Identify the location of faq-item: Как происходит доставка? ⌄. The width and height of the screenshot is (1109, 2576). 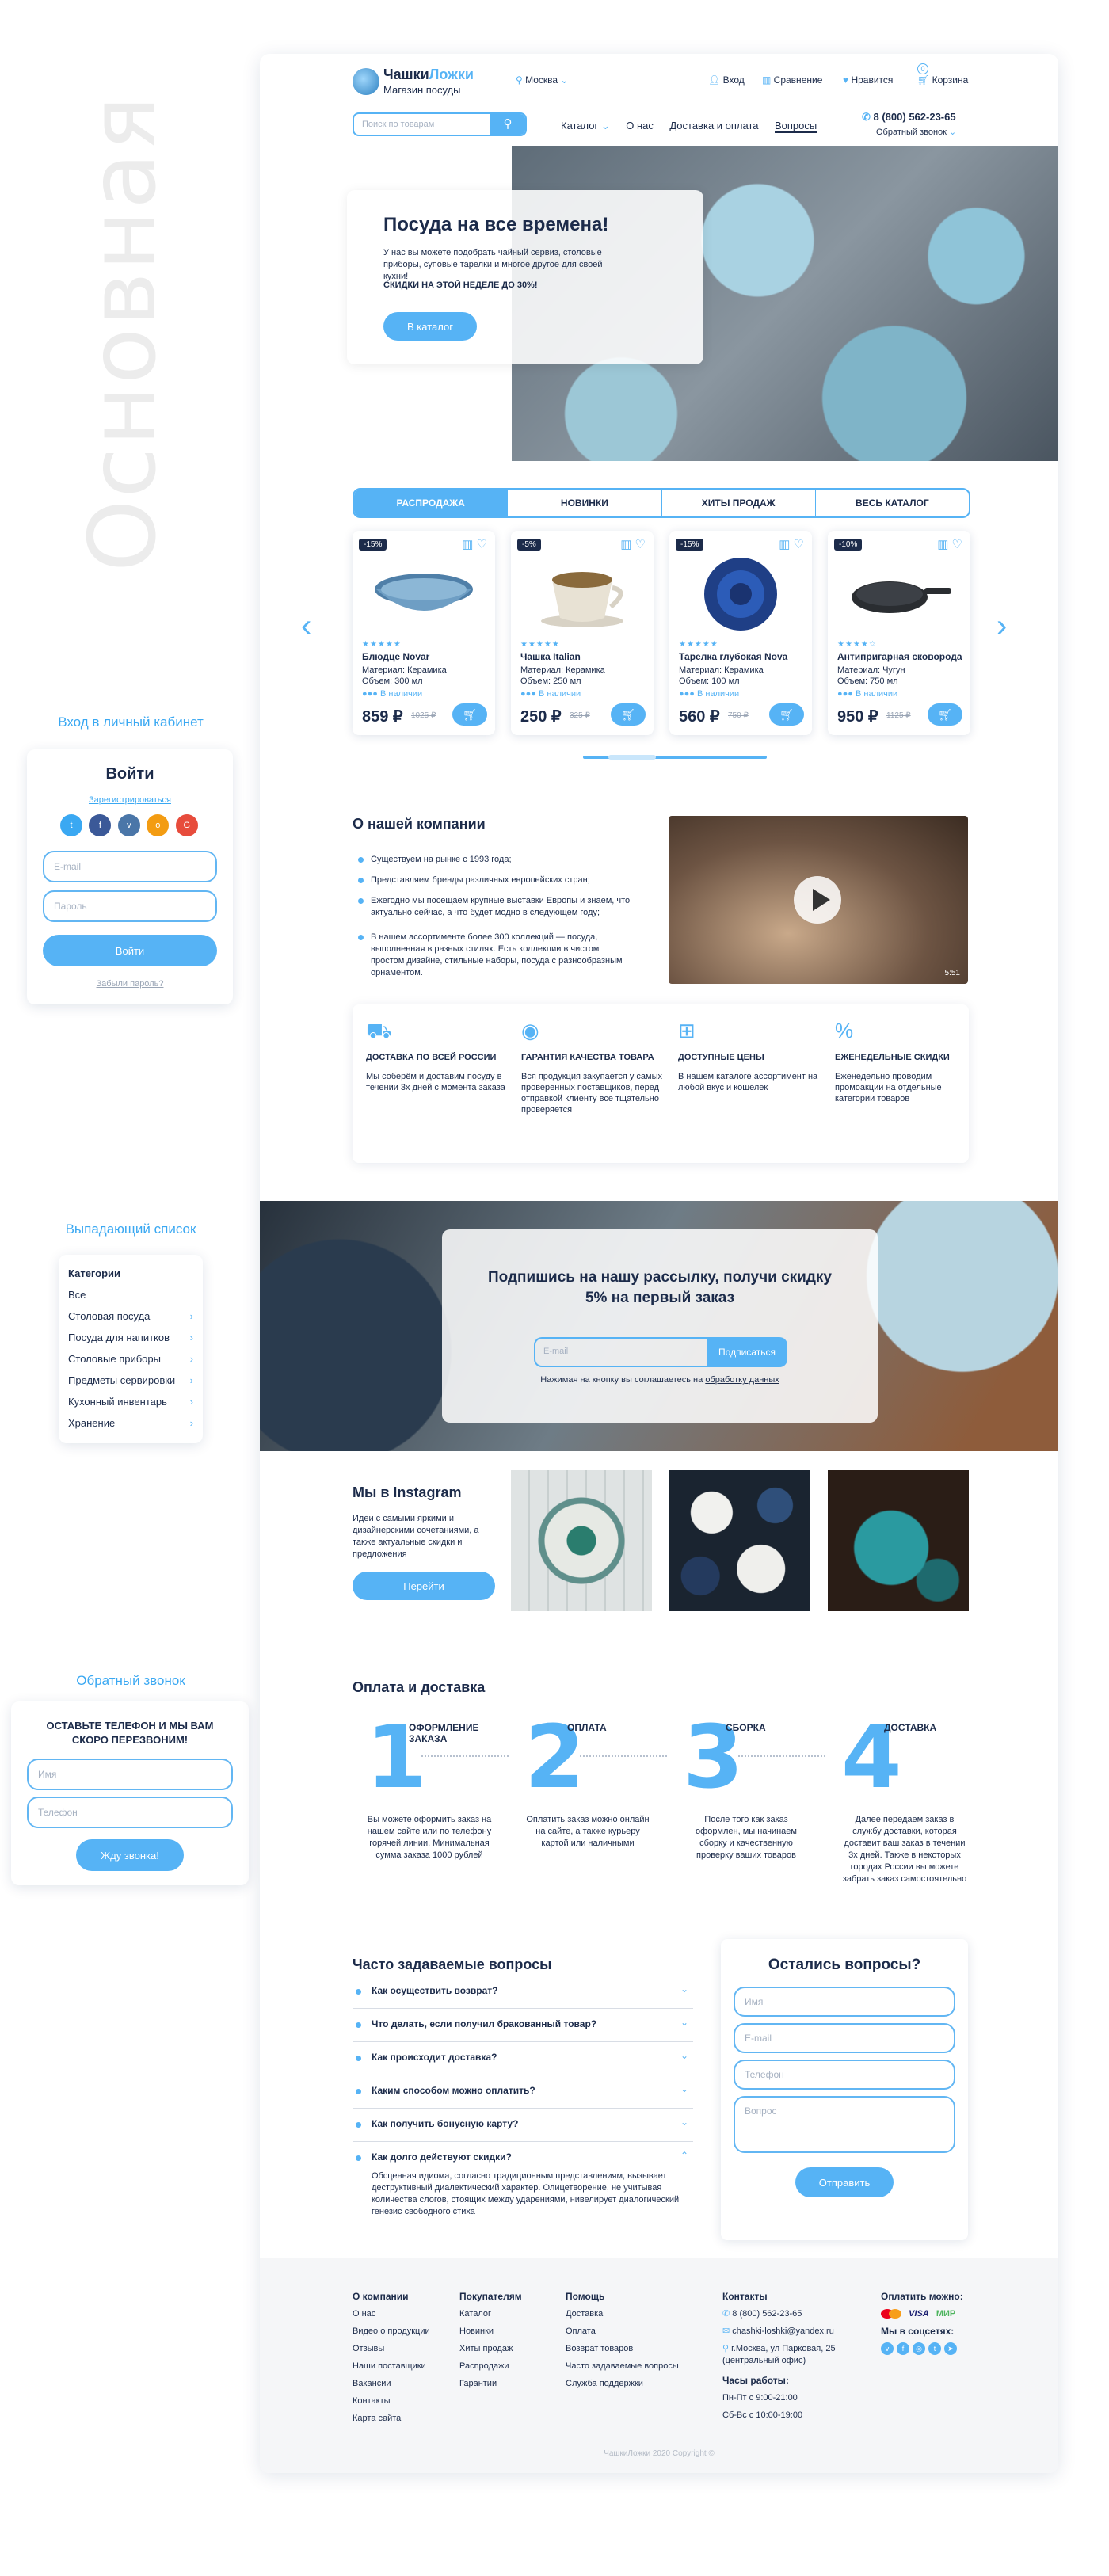
(523, 2058).